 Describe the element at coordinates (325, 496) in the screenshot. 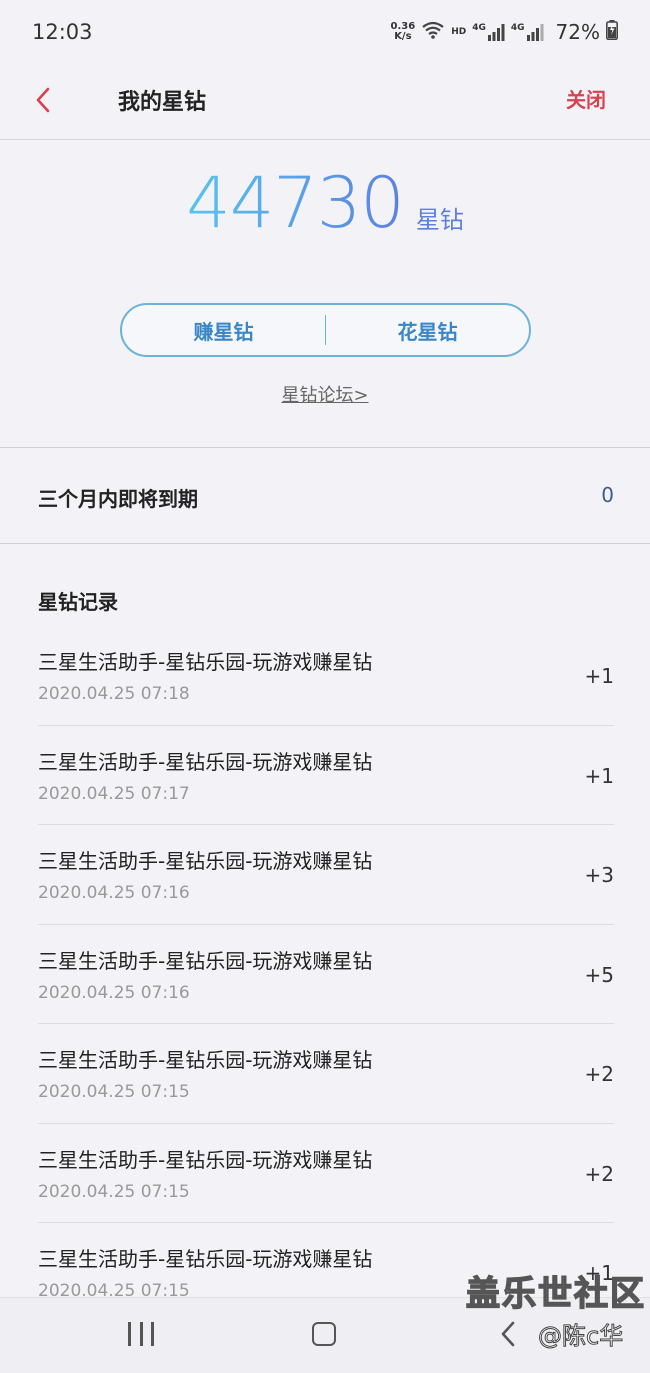

I see `expiring-row: 三个月内即将到期 0` at that location.